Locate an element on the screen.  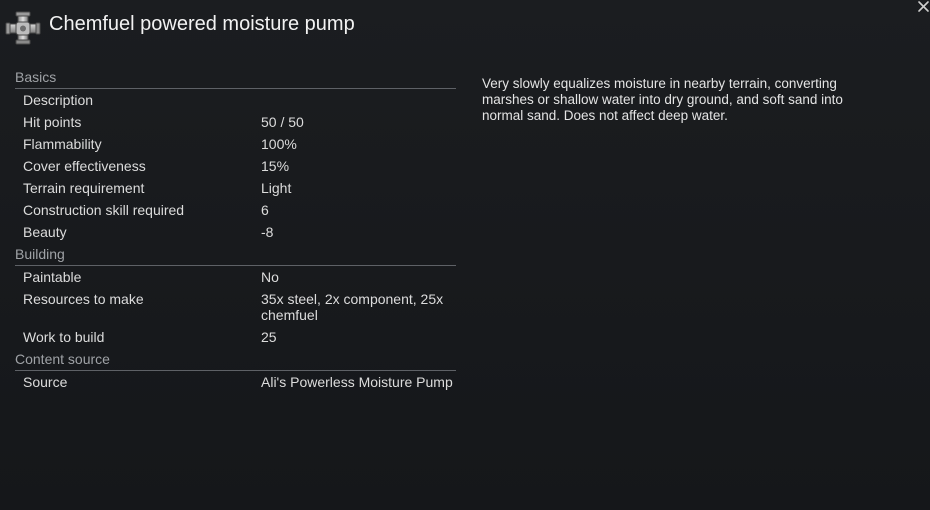
stat-value: 100% is located at coordinates (279, 144).